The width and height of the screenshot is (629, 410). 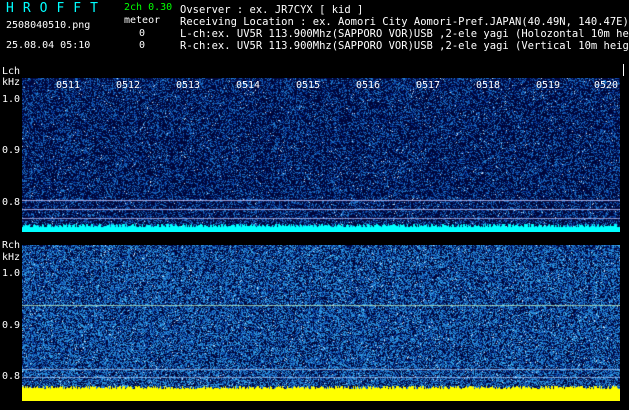 I want to click on lch-tick-0-8: 0.8, so click(x=11, y=202).